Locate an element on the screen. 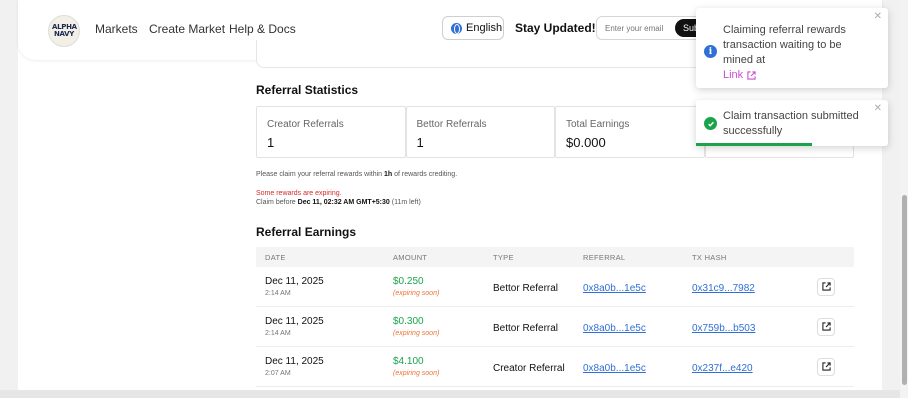  note-bold: Dec 11, 02:32 AM GMT+5:30 is located at coordinates (343, 202).